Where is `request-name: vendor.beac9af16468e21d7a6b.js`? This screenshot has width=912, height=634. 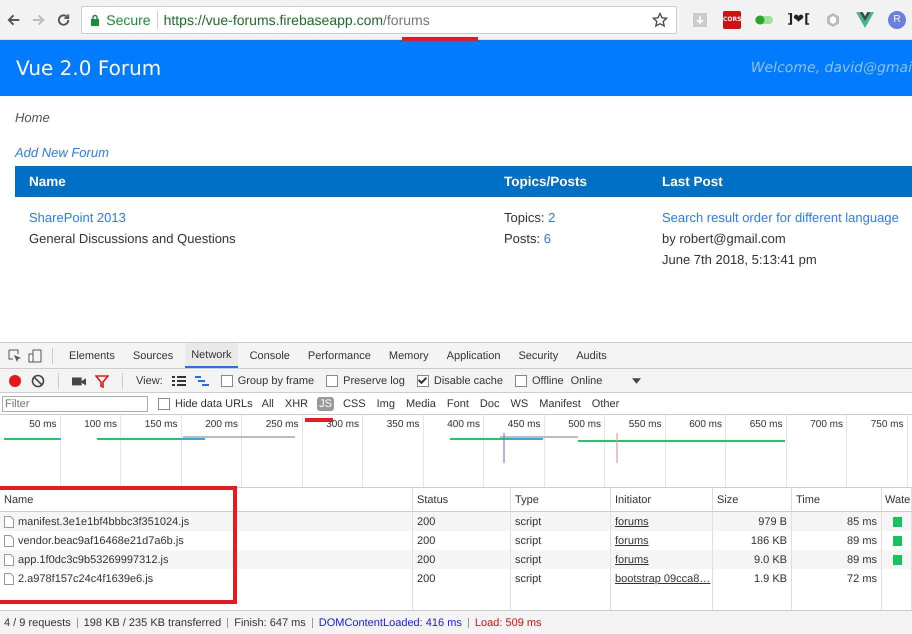 request-name: vendor.beac9af16468e21d7a6b.js is located at coordinates (94, 540).